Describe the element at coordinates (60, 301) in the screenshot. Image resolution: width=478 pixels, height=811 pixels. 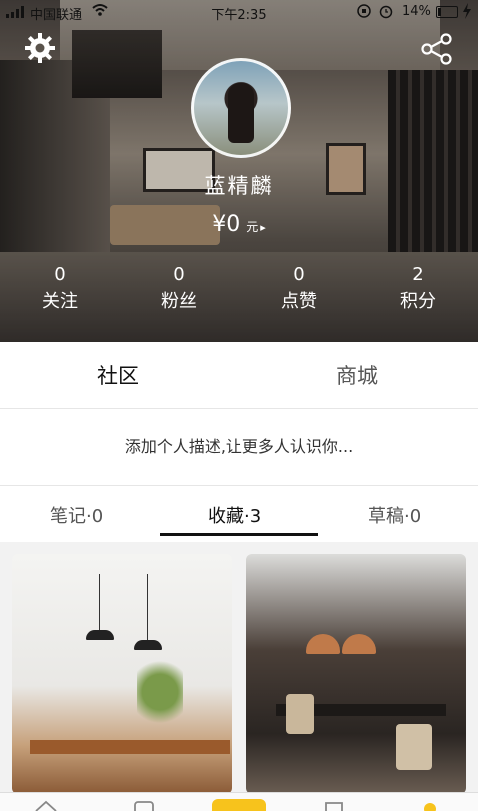
I see `stat-label: 关注` at that location.